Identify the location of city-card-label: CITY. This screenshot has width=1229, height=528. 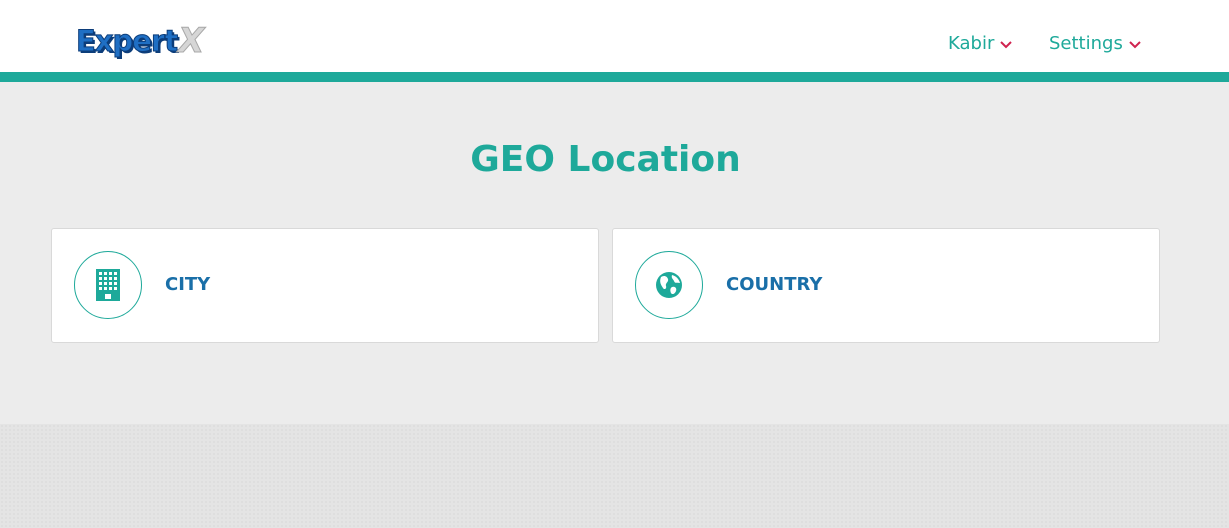
(188, 284).